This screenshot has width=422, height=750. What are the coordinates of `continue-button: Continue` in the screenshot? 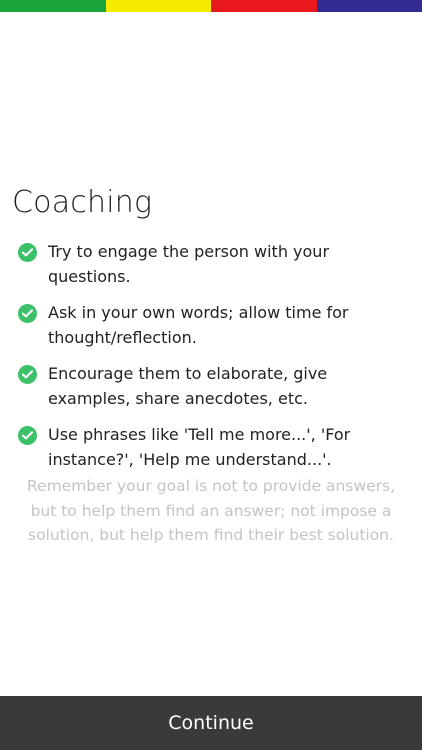 It's located at (211, 723).